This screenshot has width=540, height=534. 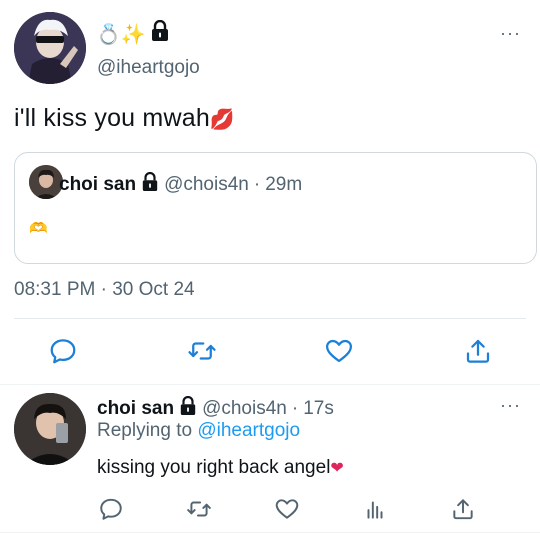 I want to click on name-emojis: 💍✨, so click(x=121, y=34).